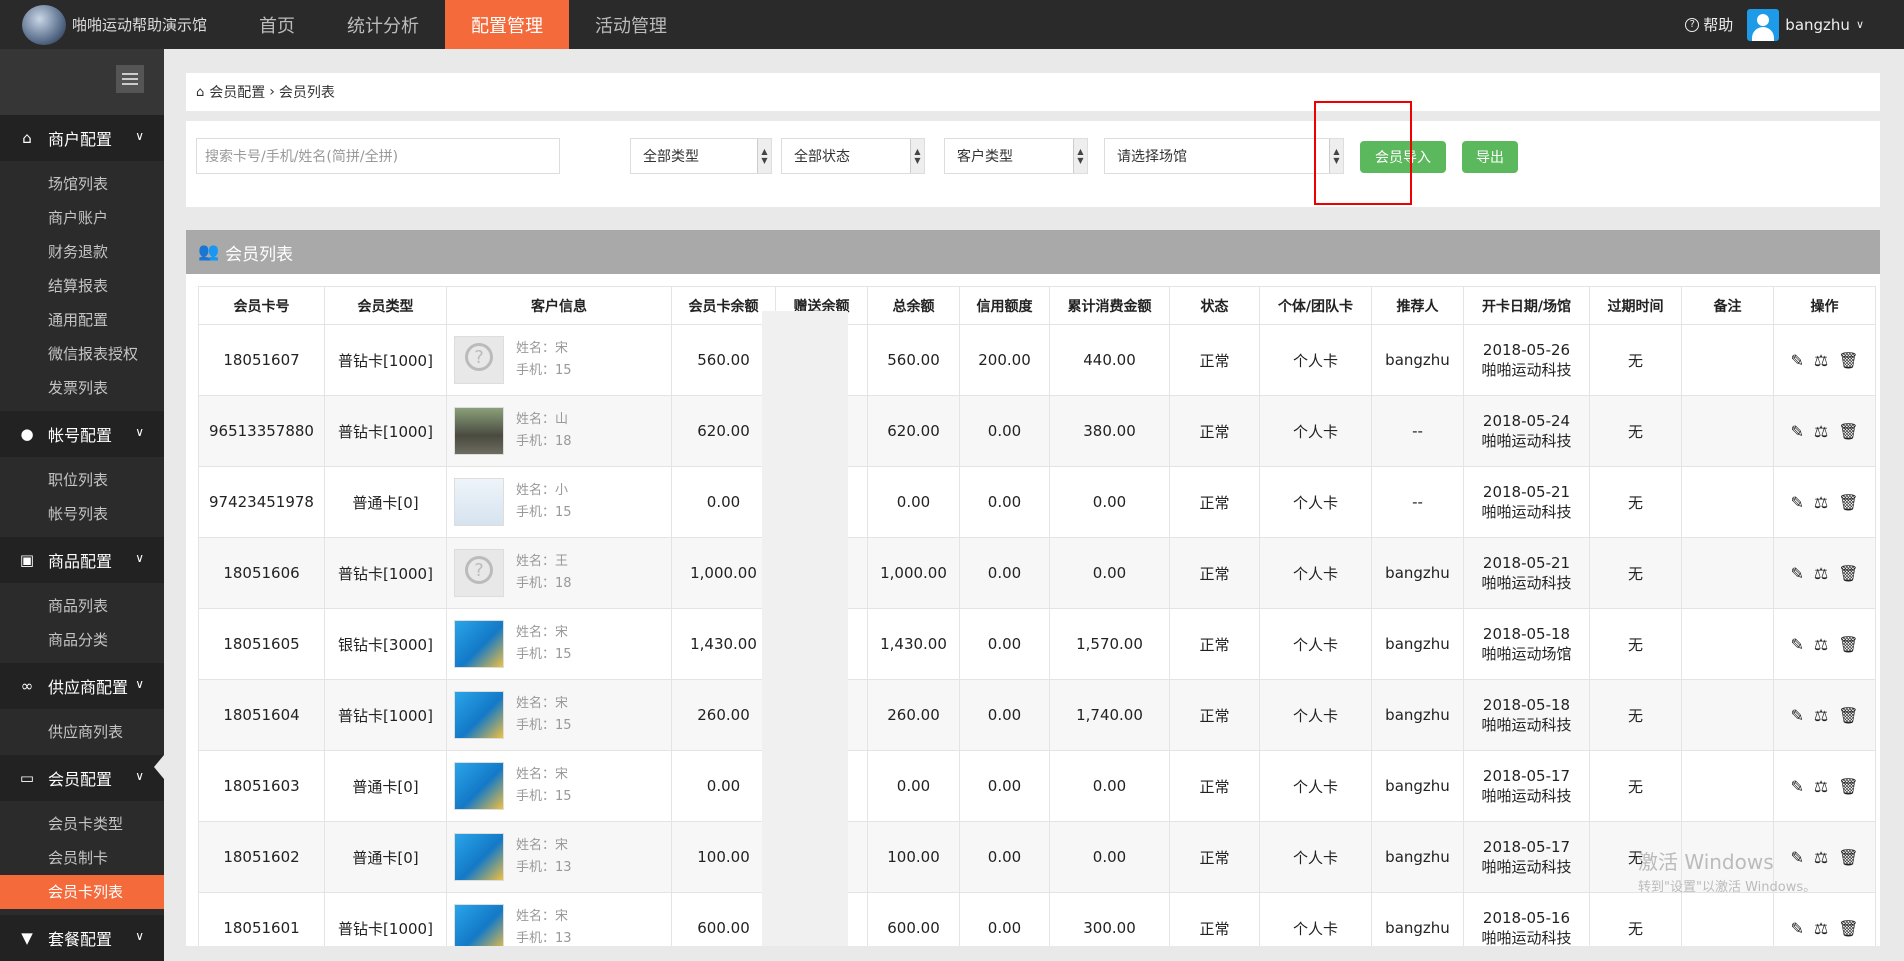 Image resolution: width=1904 pixels, height=961 pixels. I want to click on nav-config: 配置管理, so click(507, 24).